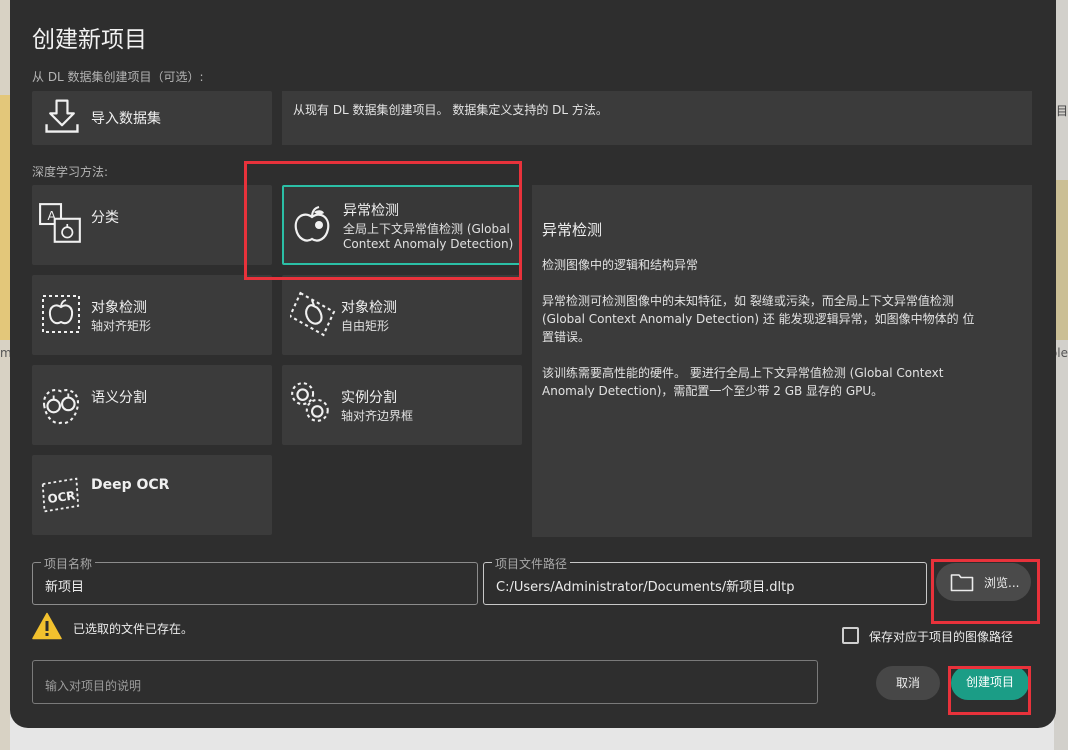 Image resolution: width=1068 pixels, height=750 pixels. I want to click on highlight-box-create, so click(989, 690).